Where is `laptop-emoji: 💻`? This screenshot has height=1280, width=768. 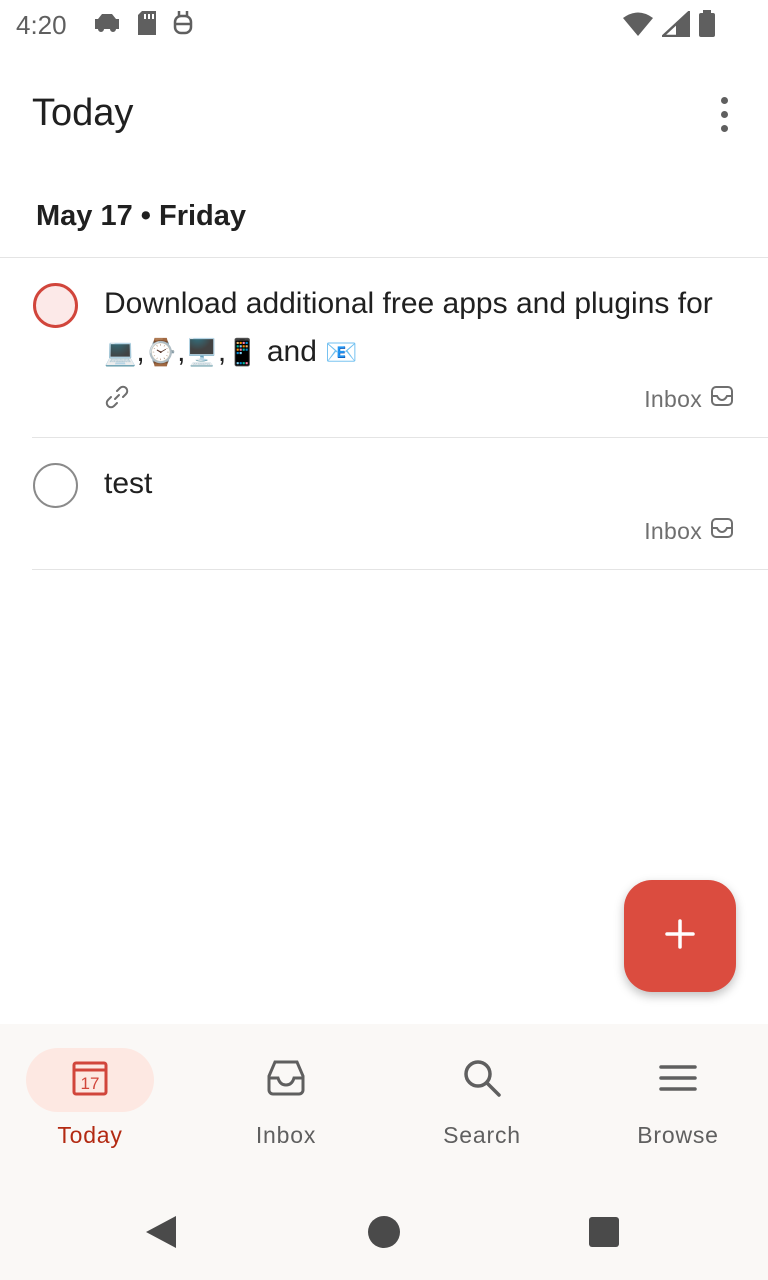
laptop-emoji: 💻 is located at coordinates (120, 352).